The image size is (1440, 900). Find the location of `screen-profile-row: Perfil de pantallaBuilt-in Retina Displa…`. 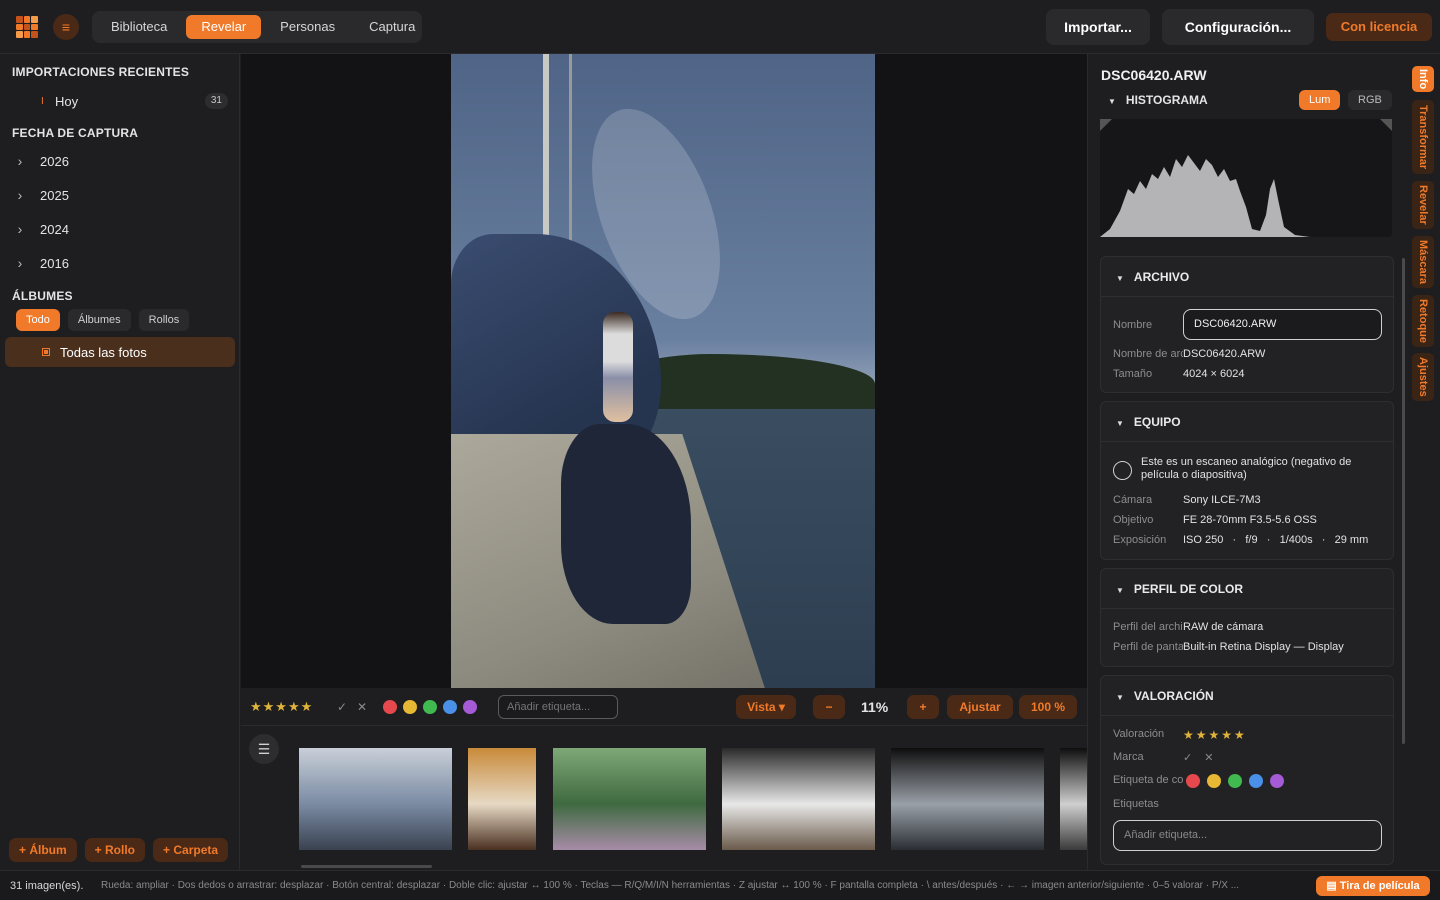

screen-profile-row: Perfil de pantallaBuilt-in Retina Displa… is located at coordinates (1253, 647).